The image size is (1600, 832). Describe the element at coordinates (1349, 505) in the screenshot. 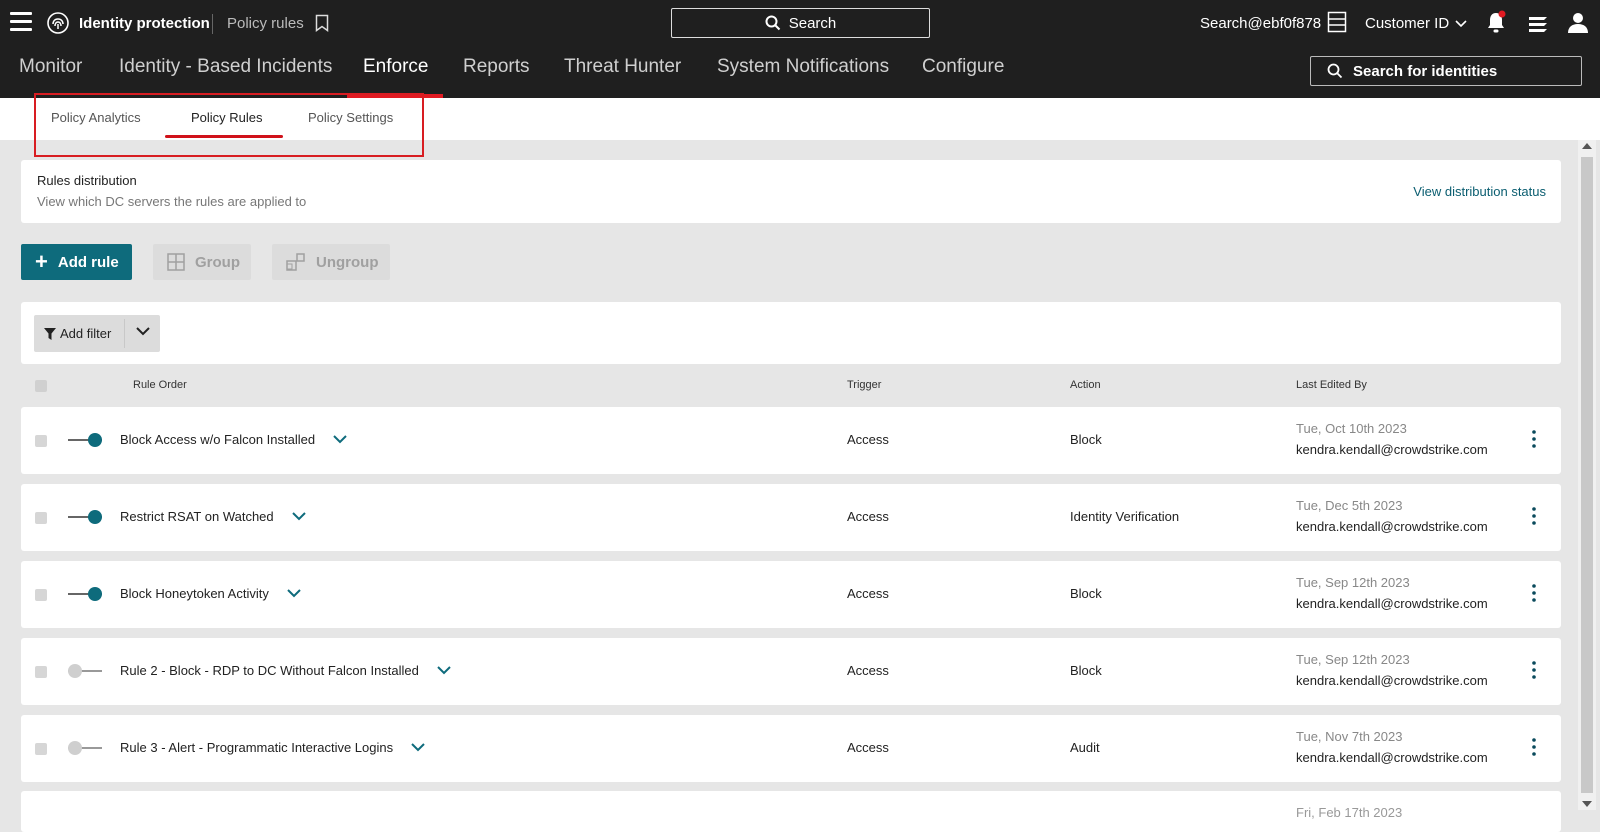

I see `rule-edited-date: Tue, Dec 5th 2023` at that location.